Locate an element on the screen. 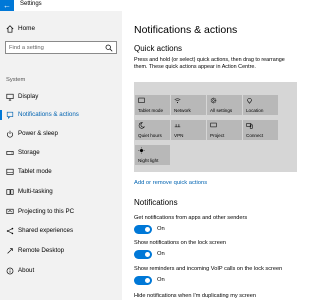  search-icon is located at coordinates (109, 48).